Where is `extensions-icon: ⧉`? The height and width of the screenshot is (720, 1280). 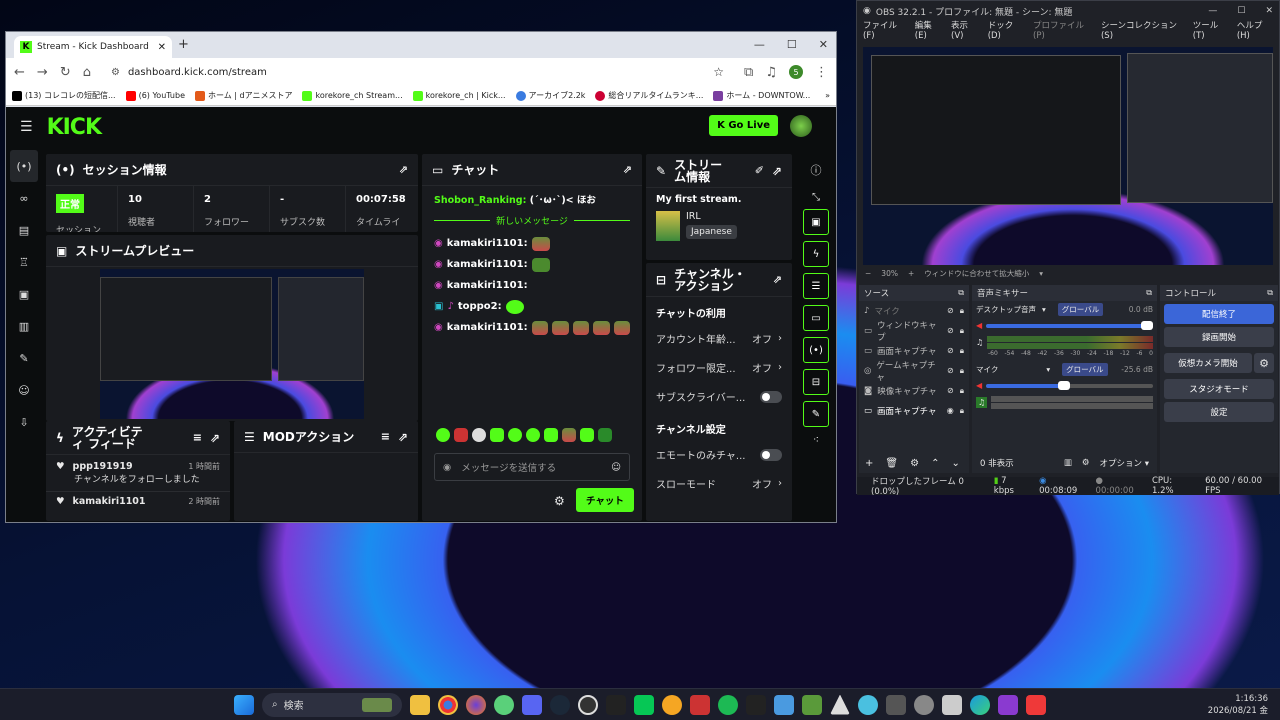 extensions-icon: ⧉ is located at coordinates (748, 72).